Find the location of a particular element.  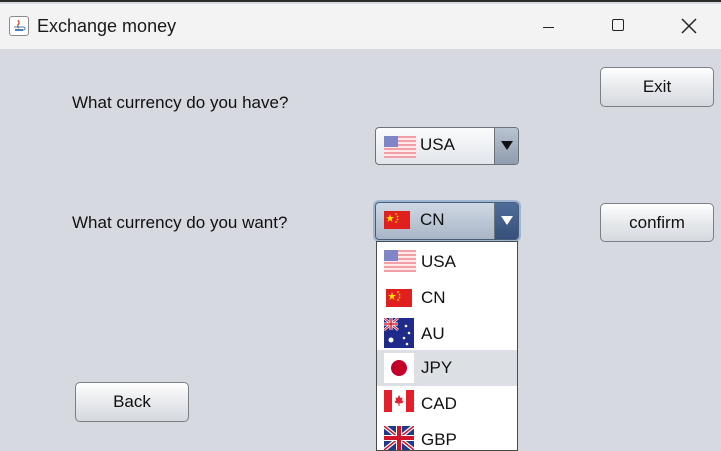

minimize-icon is located at coordinates (549, 26).